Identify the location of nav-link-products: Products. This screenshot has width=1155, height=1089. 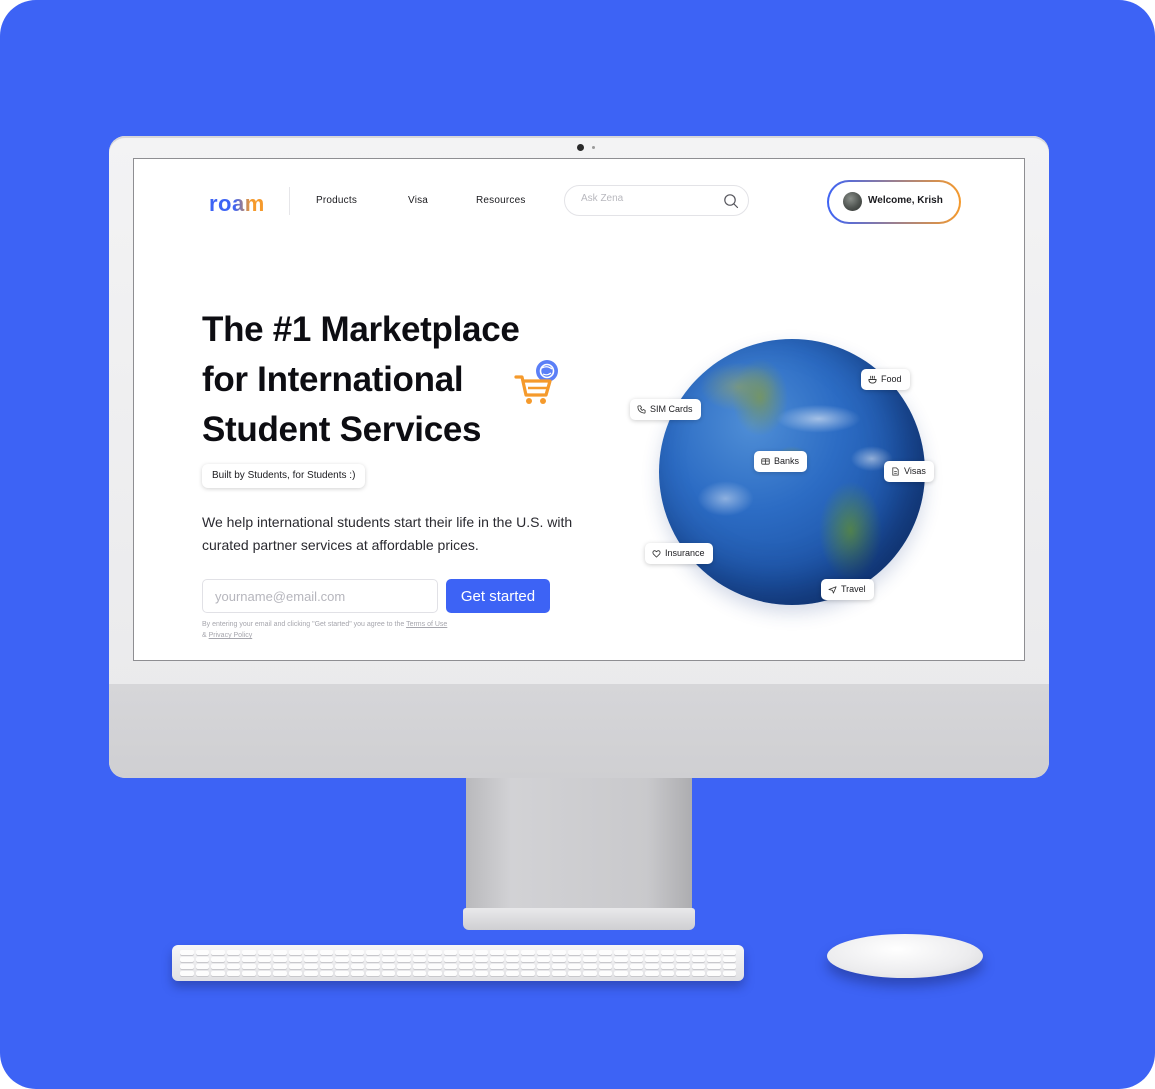
(336, 200).